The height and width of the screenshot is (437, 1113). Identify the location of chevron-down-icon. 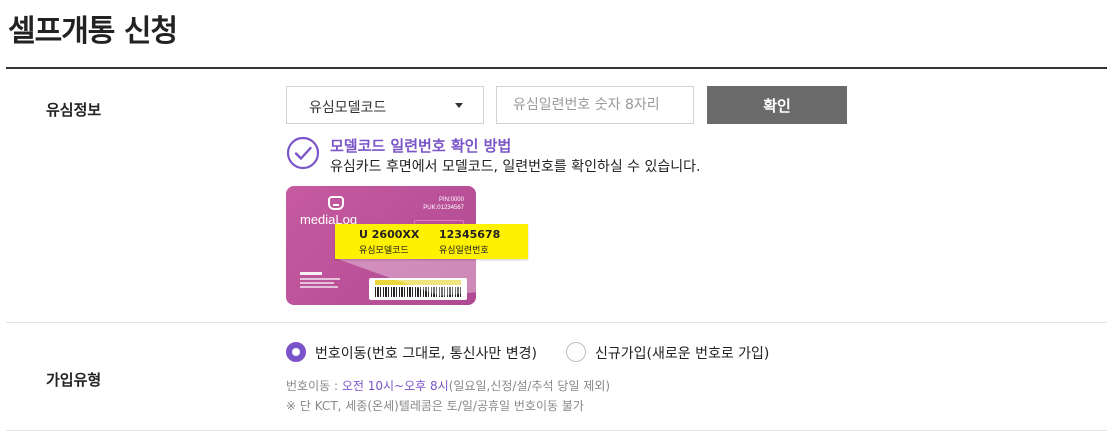
(459, 105).